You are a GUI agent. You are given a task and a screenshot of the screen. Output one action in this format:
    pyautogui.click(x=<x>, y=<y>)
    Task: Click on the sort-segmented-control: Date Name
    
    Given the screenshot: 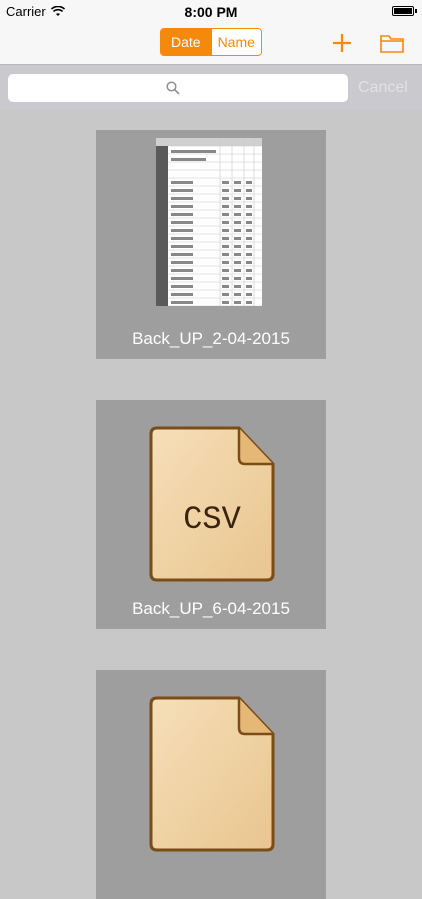 What is the action you would take?
    pyautogui.click(x=211, y=42)
    